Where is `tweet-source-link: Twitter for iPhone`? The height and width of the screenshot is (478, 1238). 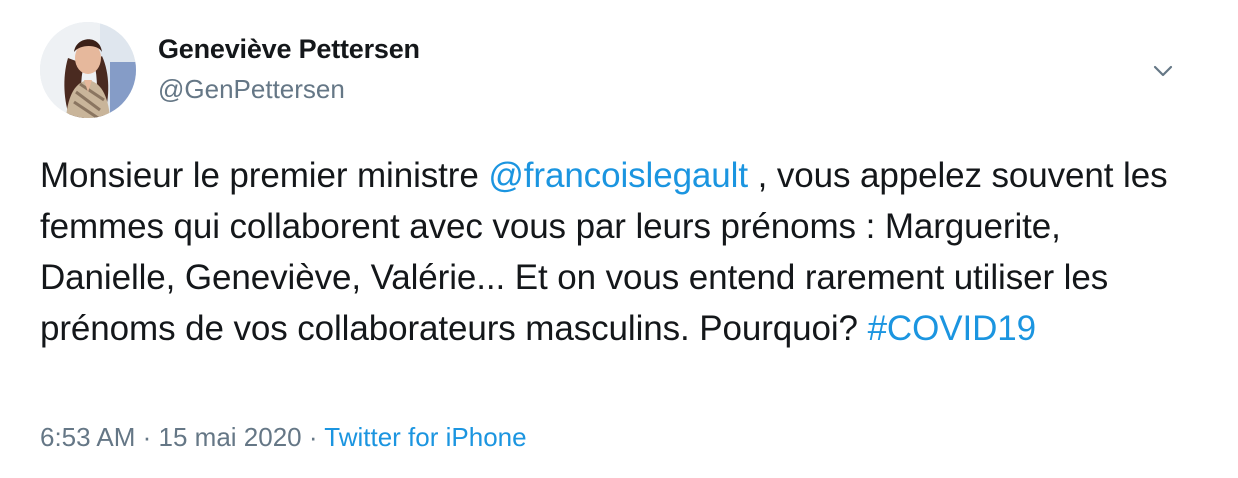
tweet-source-link: Twitter for iPhone is located at coordinates (425, 437).